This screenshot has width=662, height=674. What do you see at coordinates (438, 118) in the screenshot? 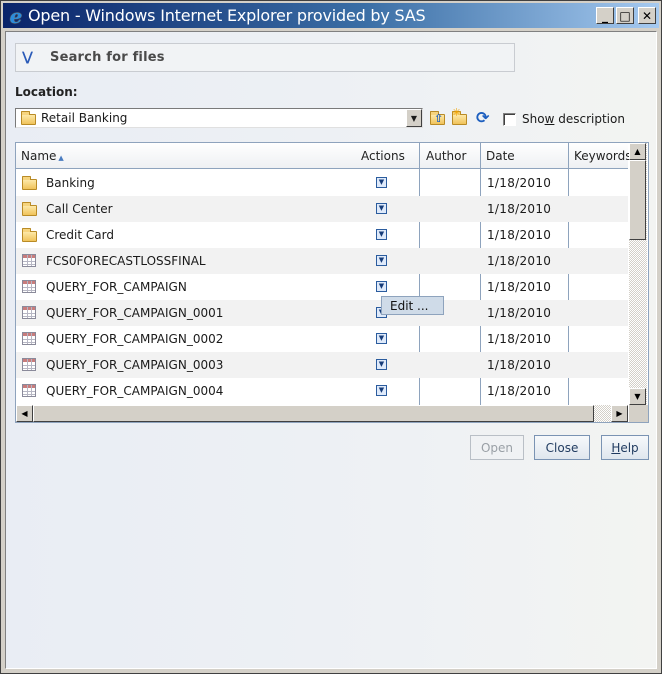
I see `up-folder-icon: ⇧` at bounding box center [438, 118].